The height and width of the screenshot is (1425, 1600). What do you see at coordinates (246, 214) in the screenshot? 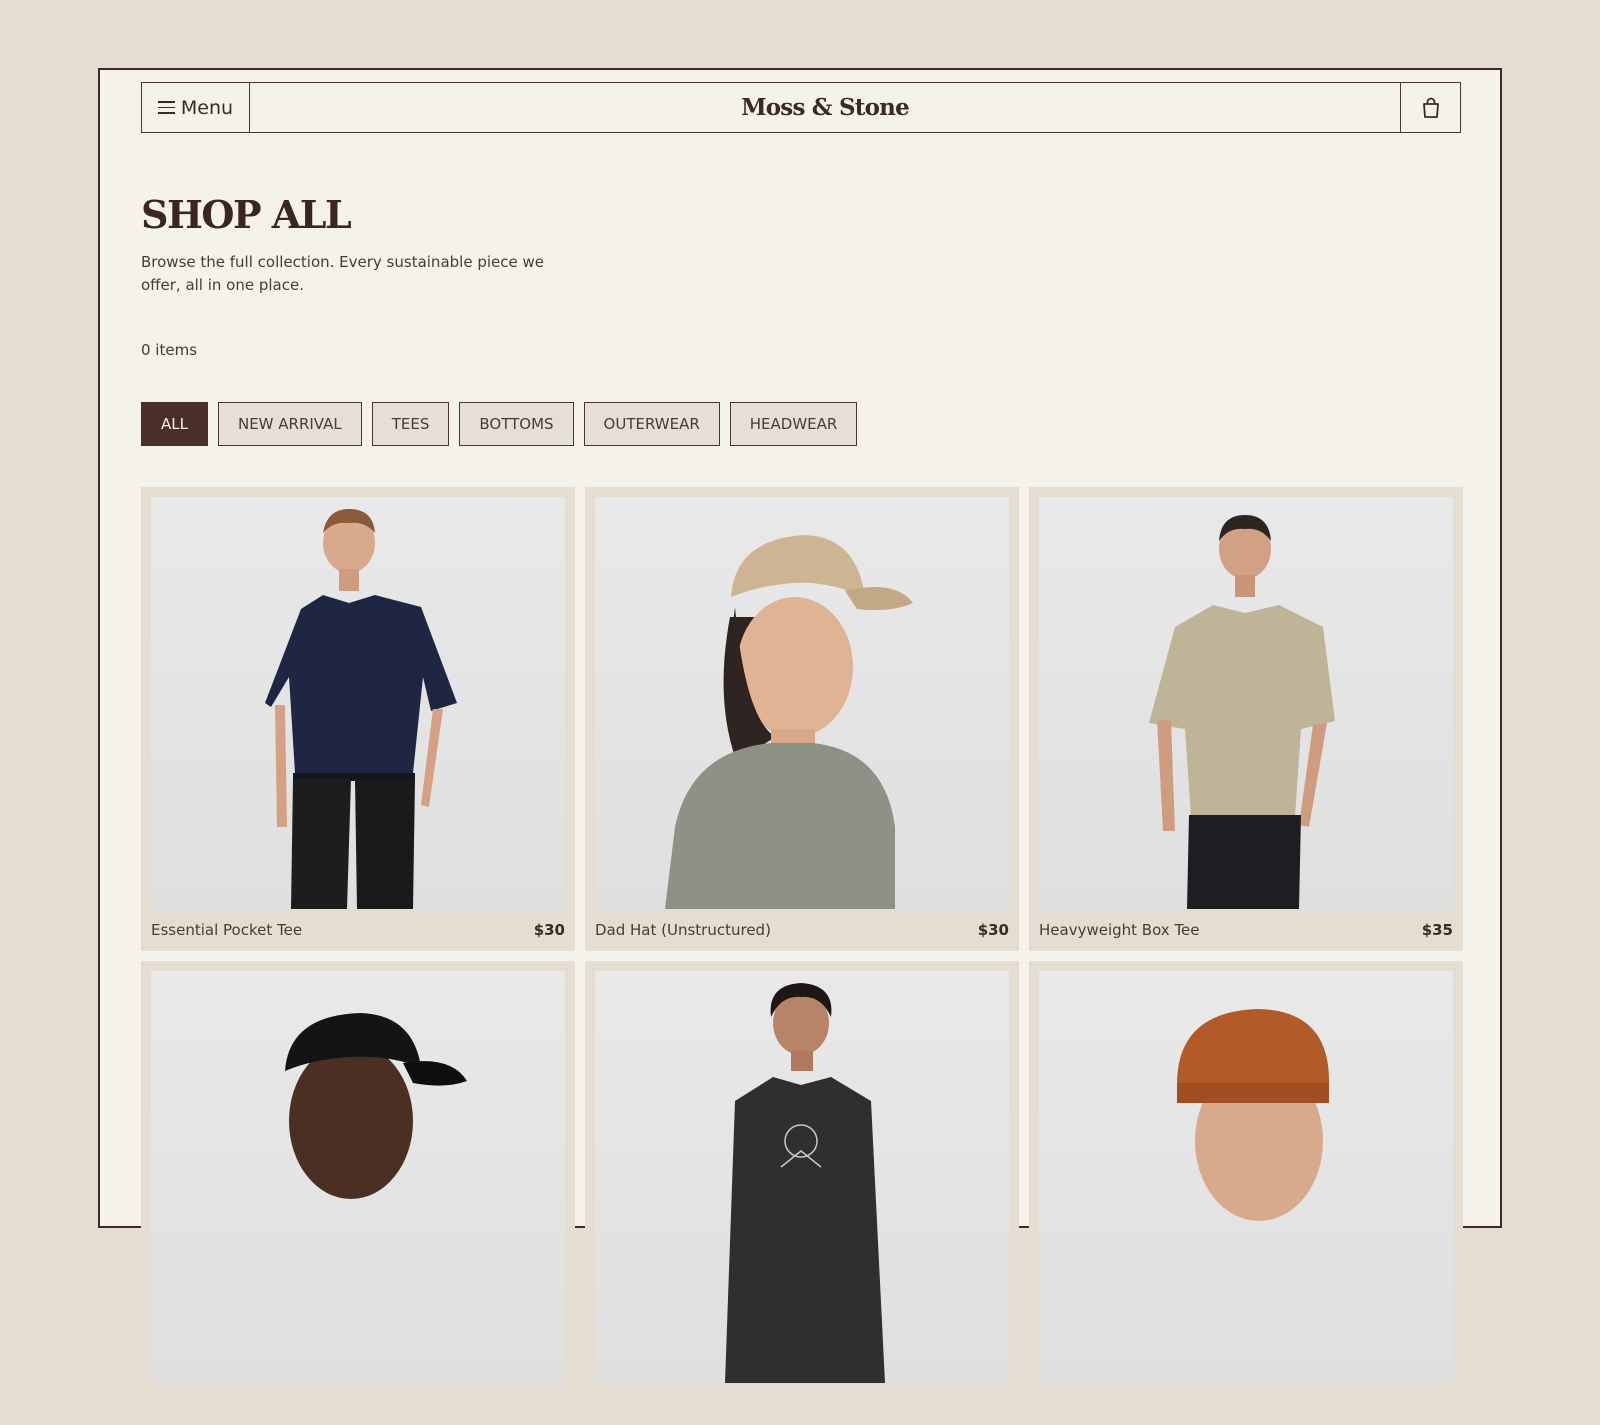
I see `page-title: SHOP ALL` at bounding box center [246, 214].